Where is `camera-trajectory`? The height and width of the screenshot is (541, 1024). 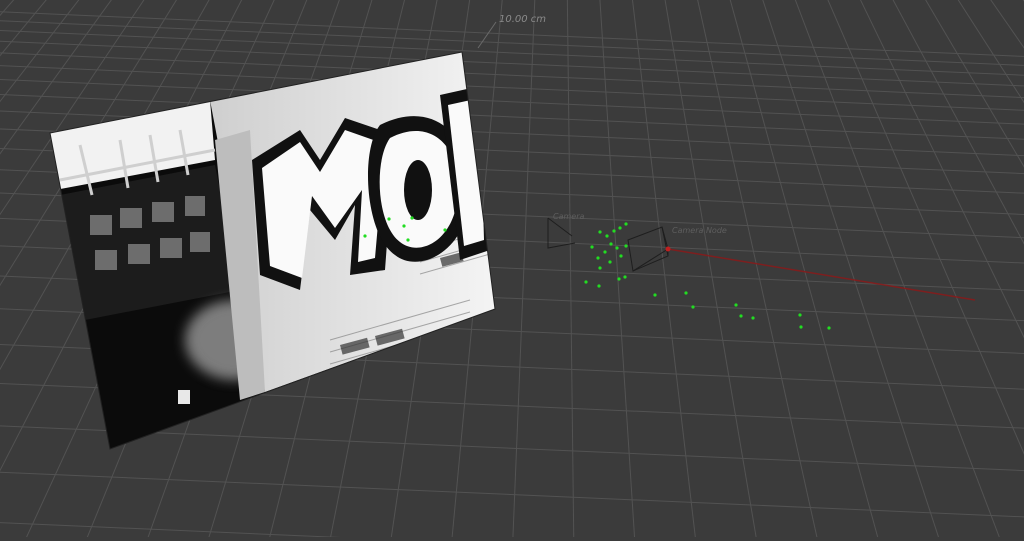
camera-trajectory is located at coordinates (821, 274).